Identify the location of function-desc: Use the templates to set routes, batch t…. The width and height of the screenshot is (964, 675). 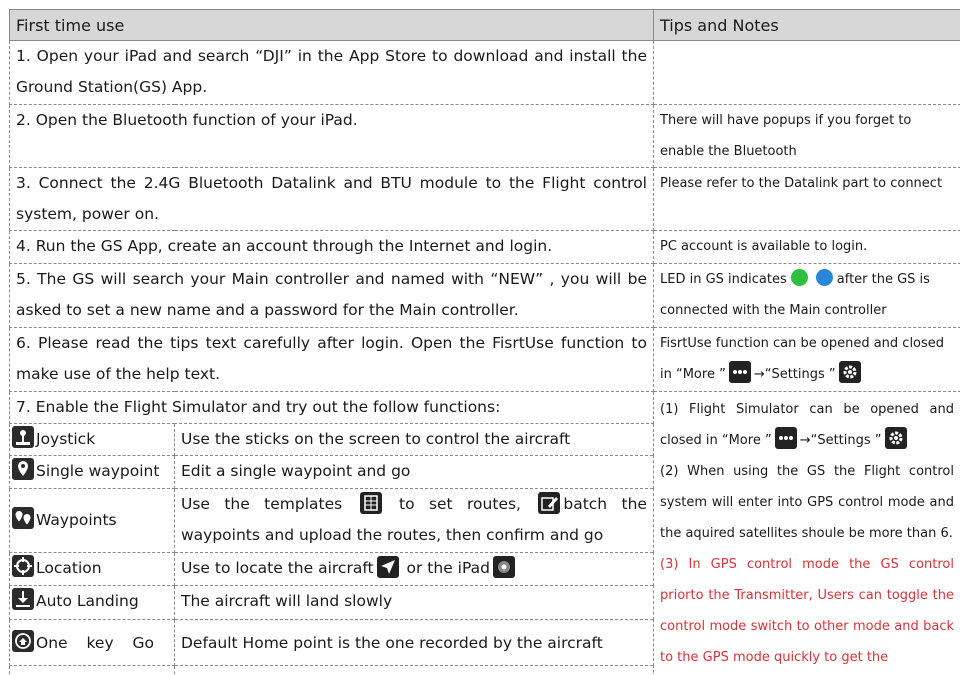
(414, 520).